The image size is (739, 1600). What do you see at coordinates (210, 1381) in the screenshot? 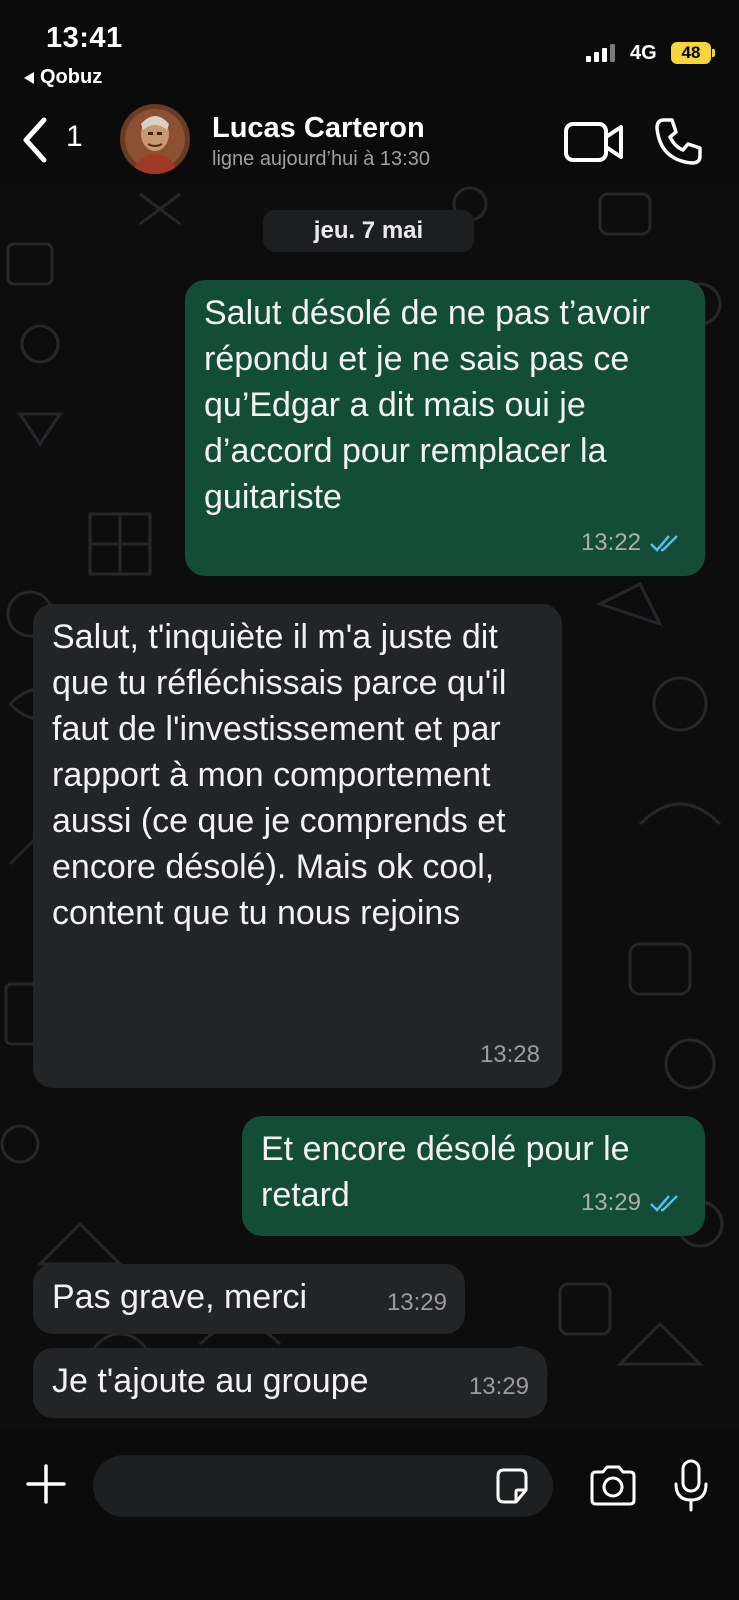
I see `message-text: Je t'ajoute au groupe` at bounding box center [210, 1381].